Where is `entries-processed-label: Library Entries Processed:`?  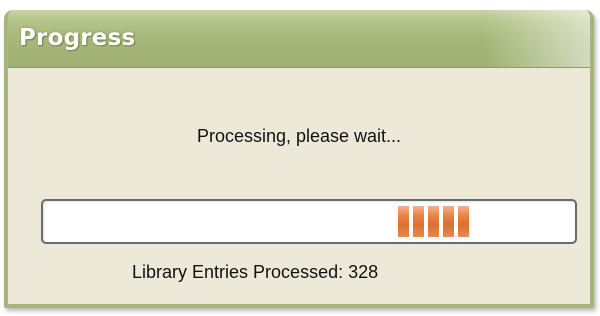 entries-processed-label: Library Entries Processed: is located at coordinates (238, 272).